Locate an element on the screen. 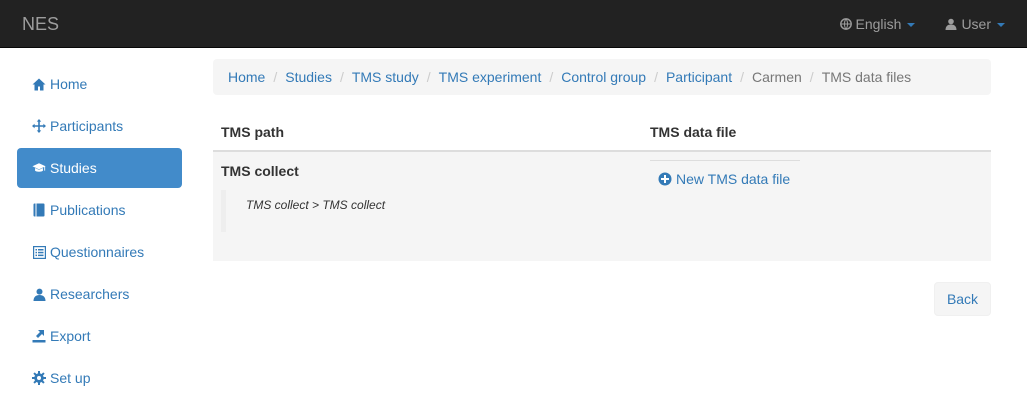 Image resolution: width=1027 pixels, height=414 pixels. breadcrumb-home: Home is located at coordinates (246, 77).